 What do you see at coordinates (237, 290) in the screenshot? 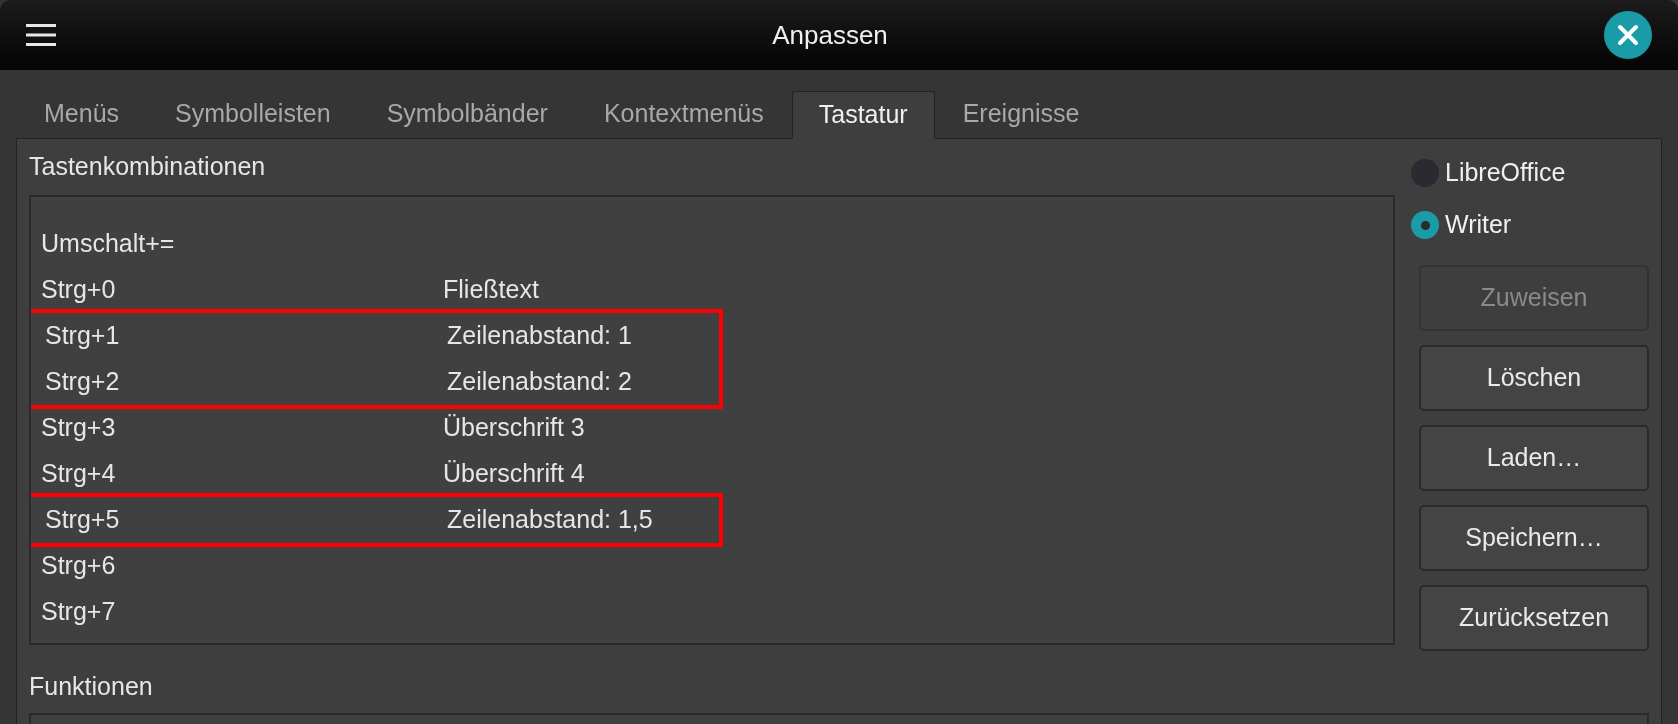
I see `shortcut-key: Strg+0` at bounding box center [237, 290].